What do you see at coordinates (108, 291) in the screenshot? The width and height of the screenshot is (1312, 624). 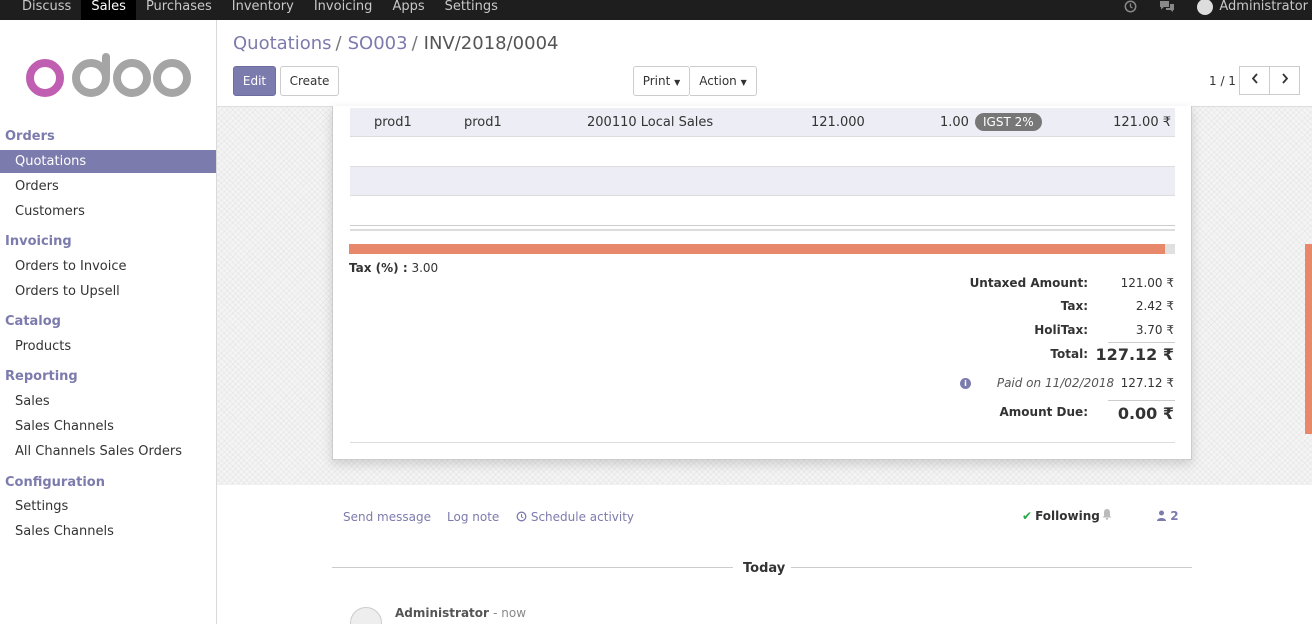 I see `sidebar-item-orders-to-upsell: Orders to Upsell` at bounding box center [108, 291].